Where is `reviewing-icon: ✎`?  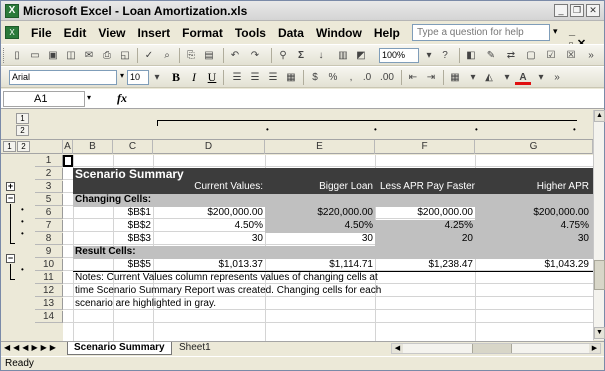 reviewing-icon: ✎ is located at coordinates (491, 55).